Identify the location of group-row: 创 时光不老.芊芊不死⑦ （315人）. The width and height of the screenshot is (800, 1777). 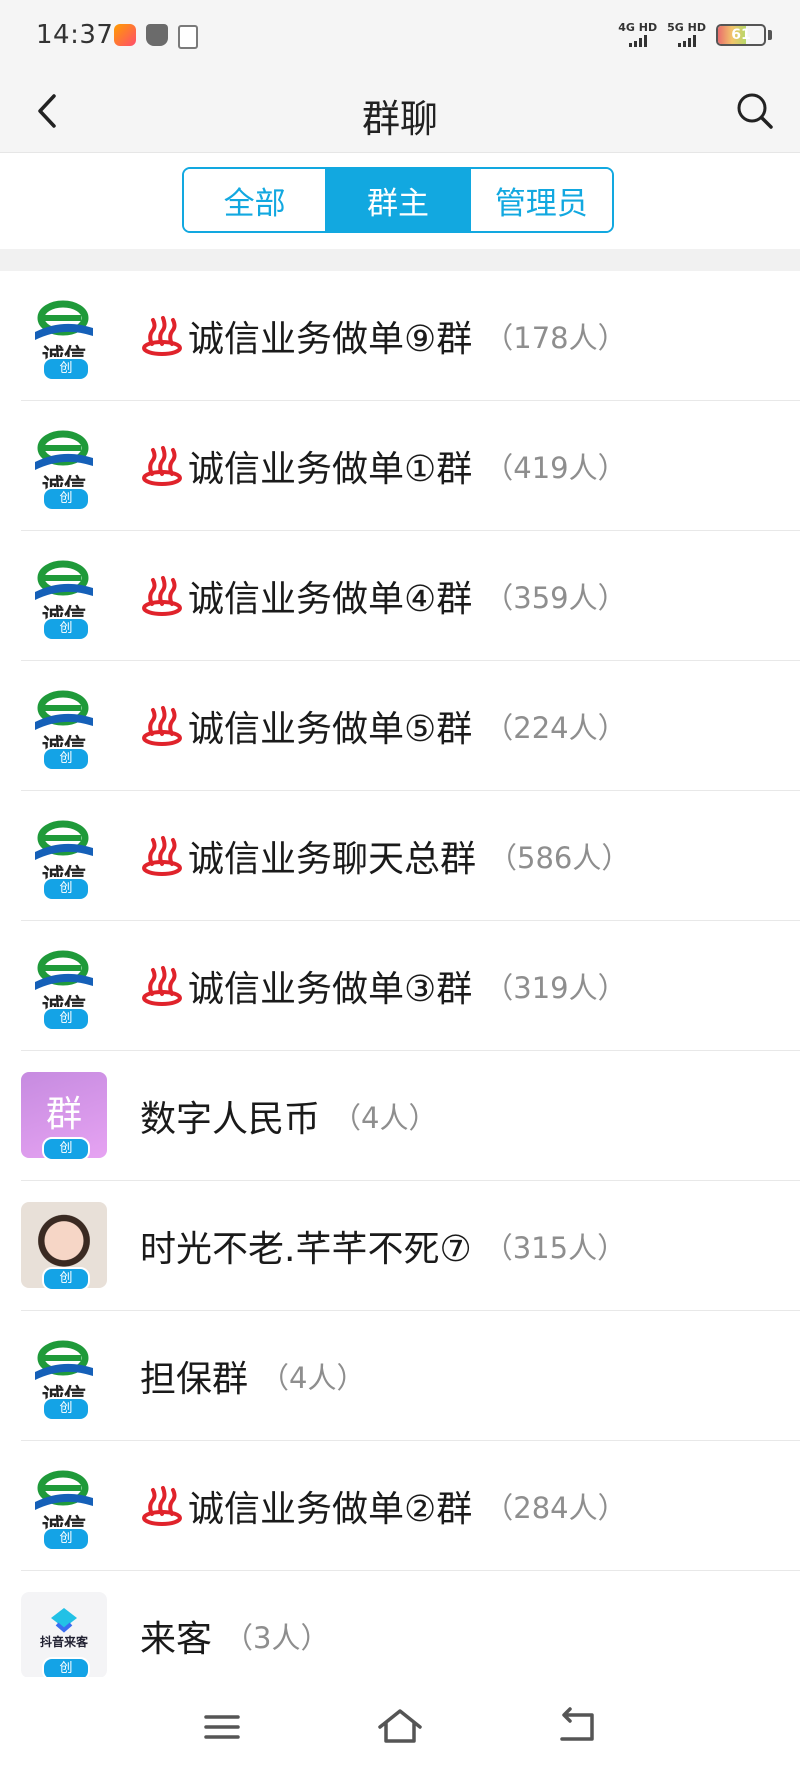
(400, 1246).